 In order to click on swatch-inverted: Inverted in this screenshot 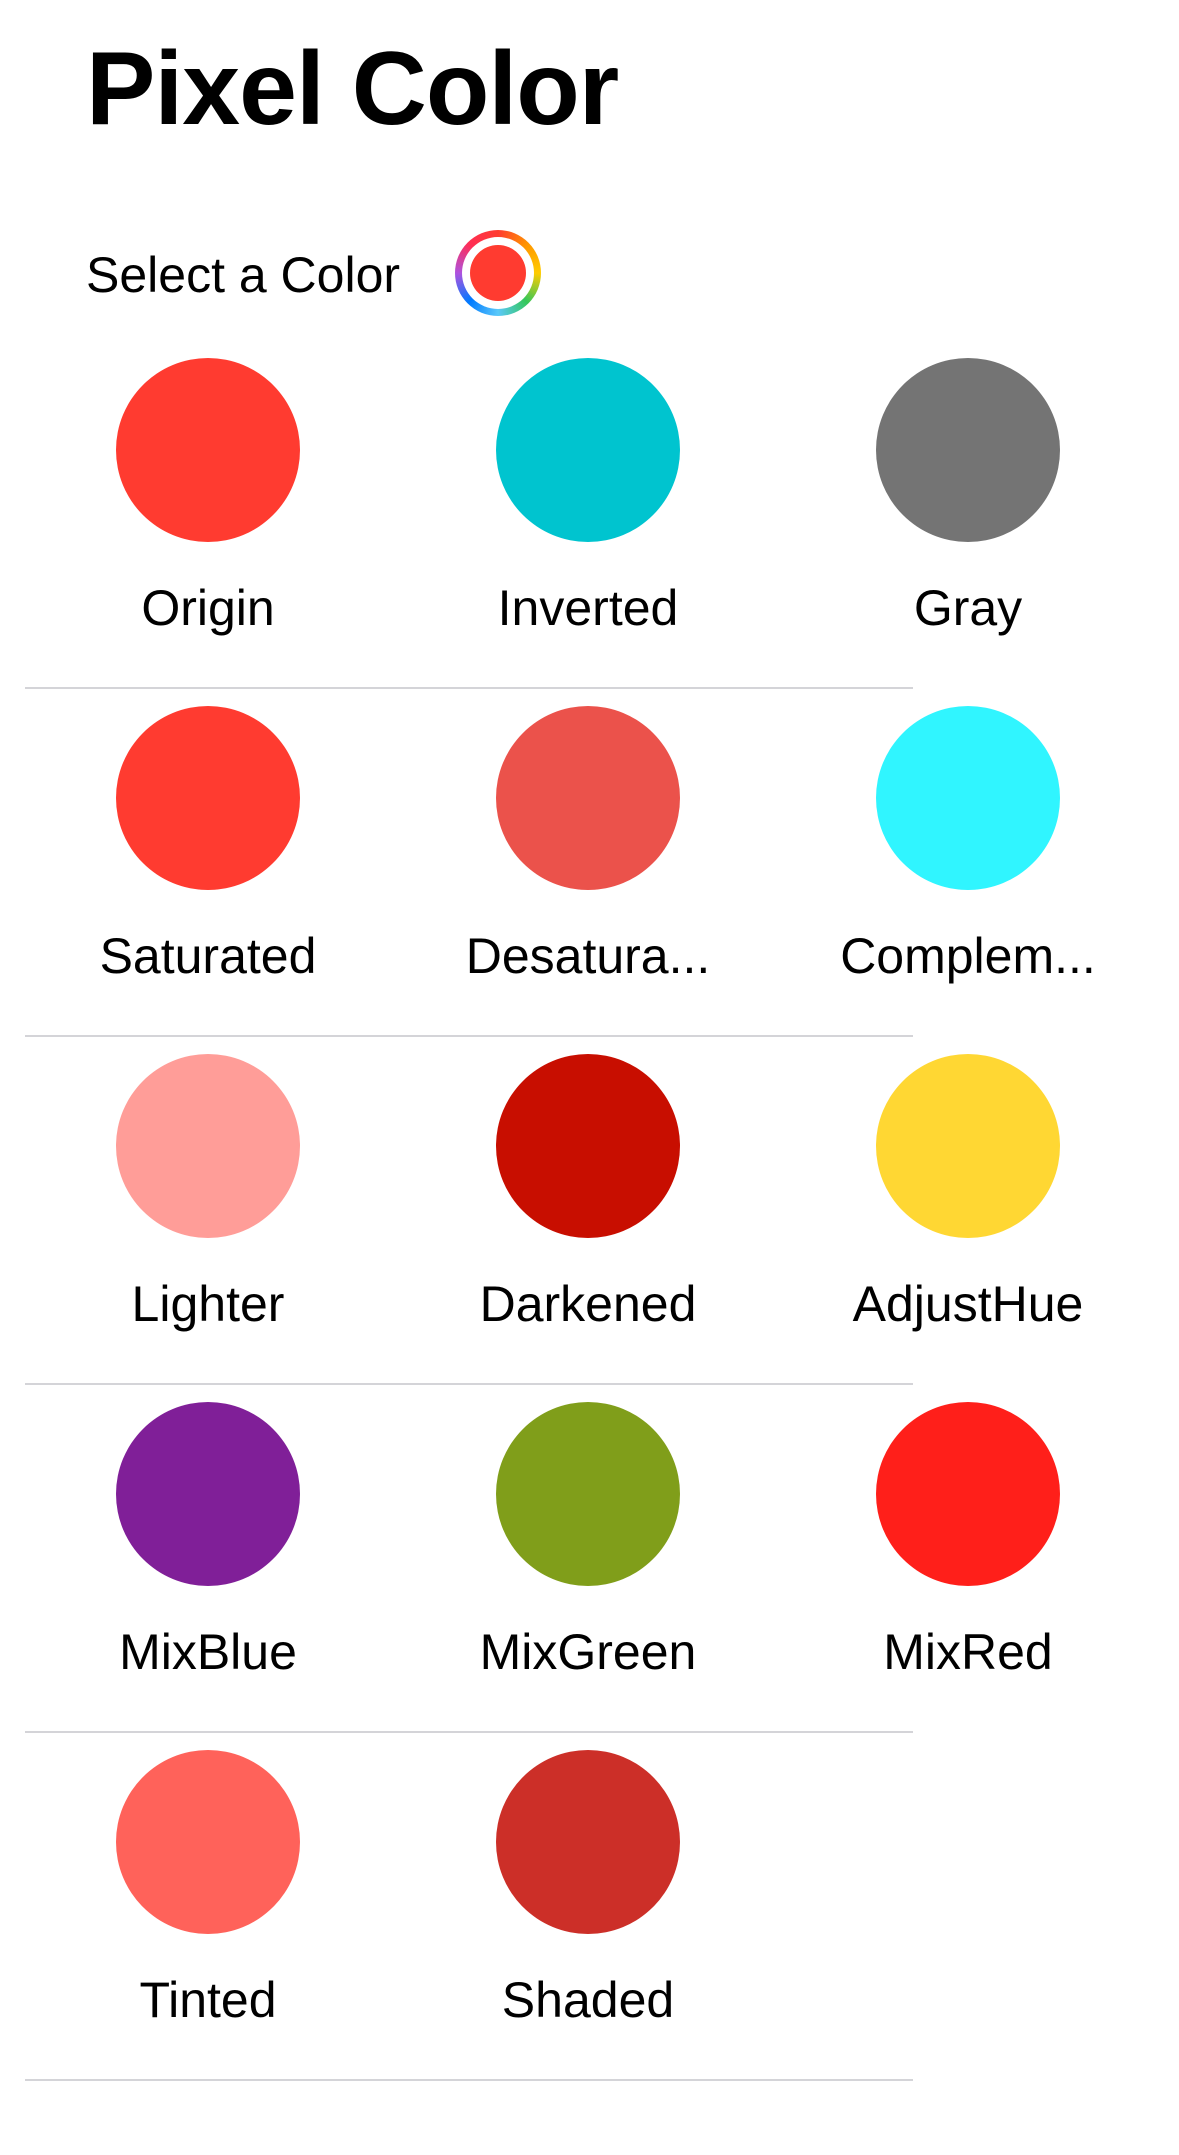, I will do `click(588, 513)`.